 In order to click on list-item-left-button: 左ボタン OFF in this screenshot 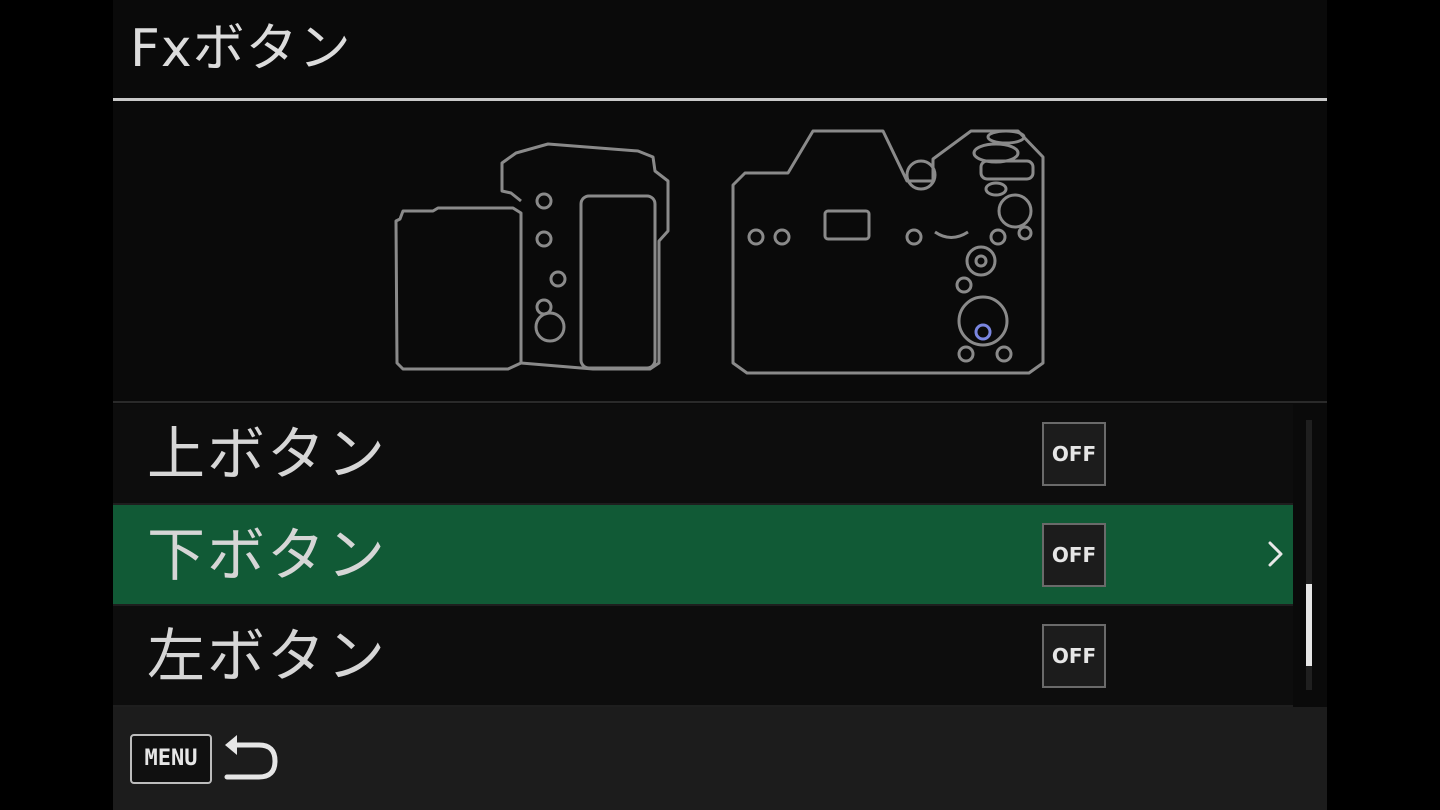, I will do `click(703, 656)`.